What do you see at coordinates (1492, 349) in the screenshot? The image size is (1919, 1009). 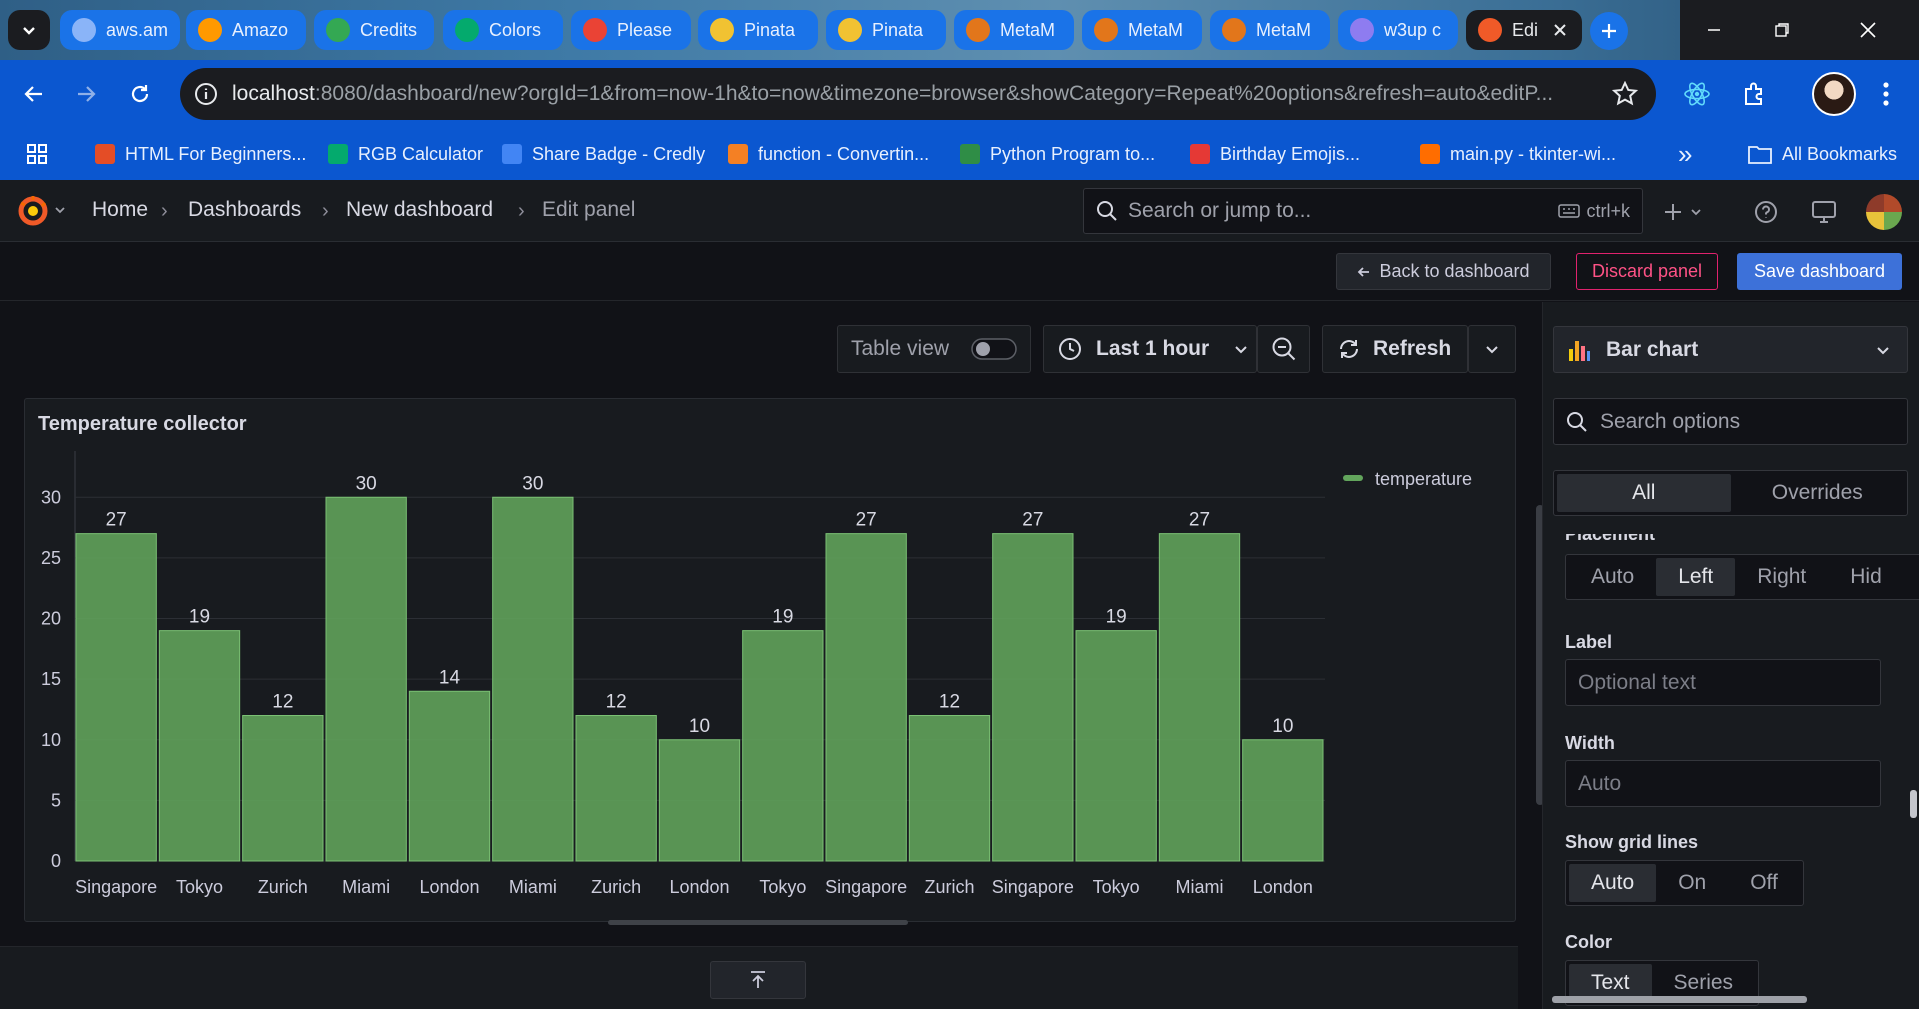 I see `refresh-interval-dropdown` at bounding box center [1492, 349].